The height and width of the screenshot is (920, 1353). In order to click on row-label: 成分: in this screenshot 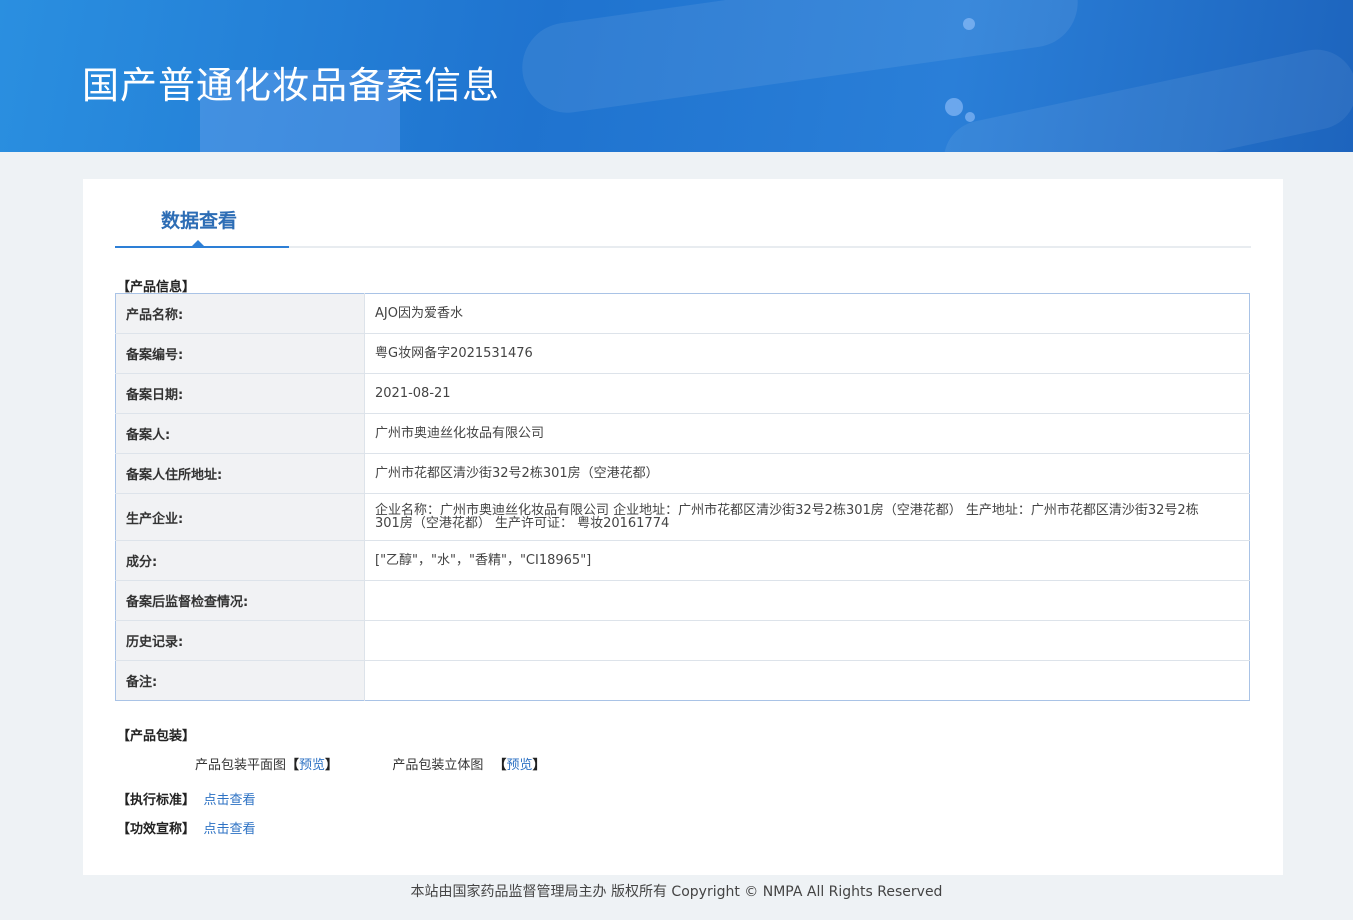, I will do `click(240, 560)`.